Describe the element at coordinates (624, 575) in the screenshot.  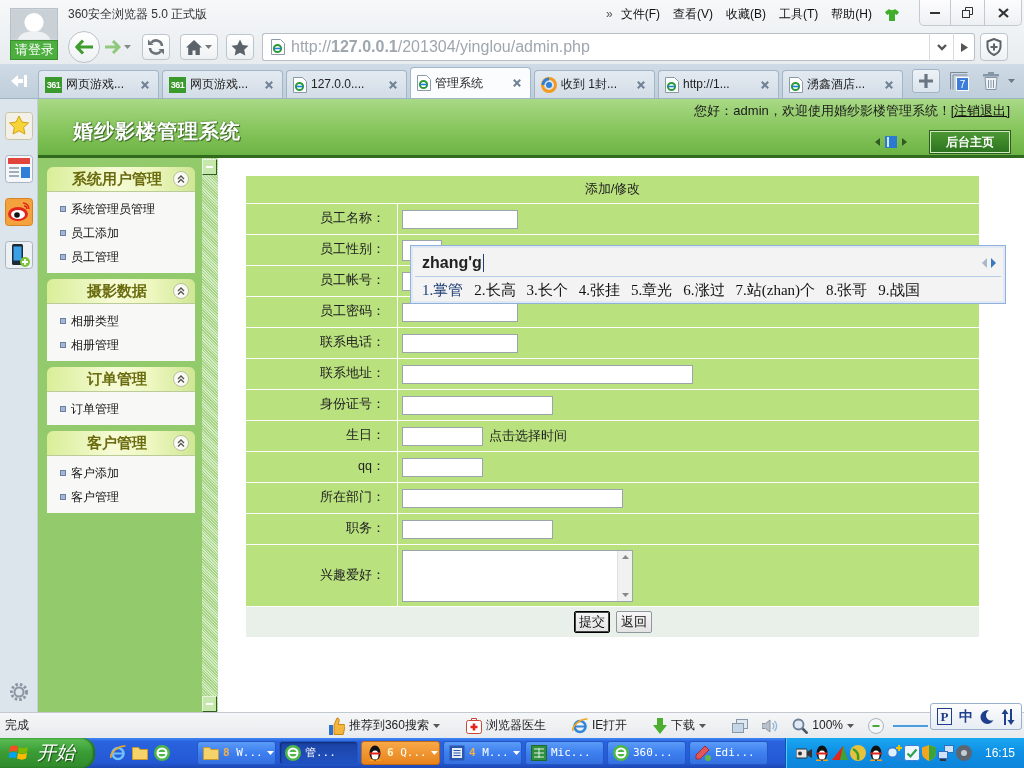
I see `scrollbar` at that location.